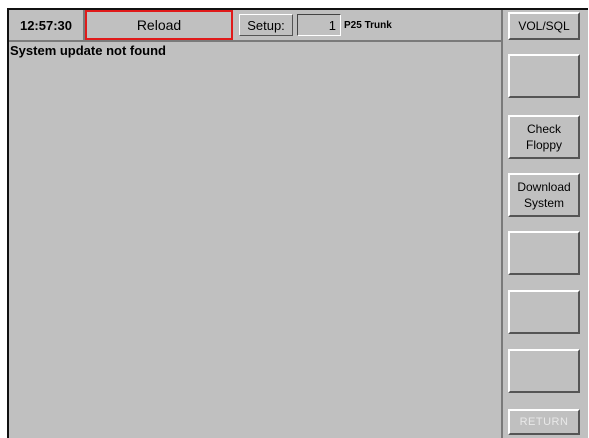  Describe the element at coordinates (502, 224) in the screenshot. I see `panel-divider` at that location.